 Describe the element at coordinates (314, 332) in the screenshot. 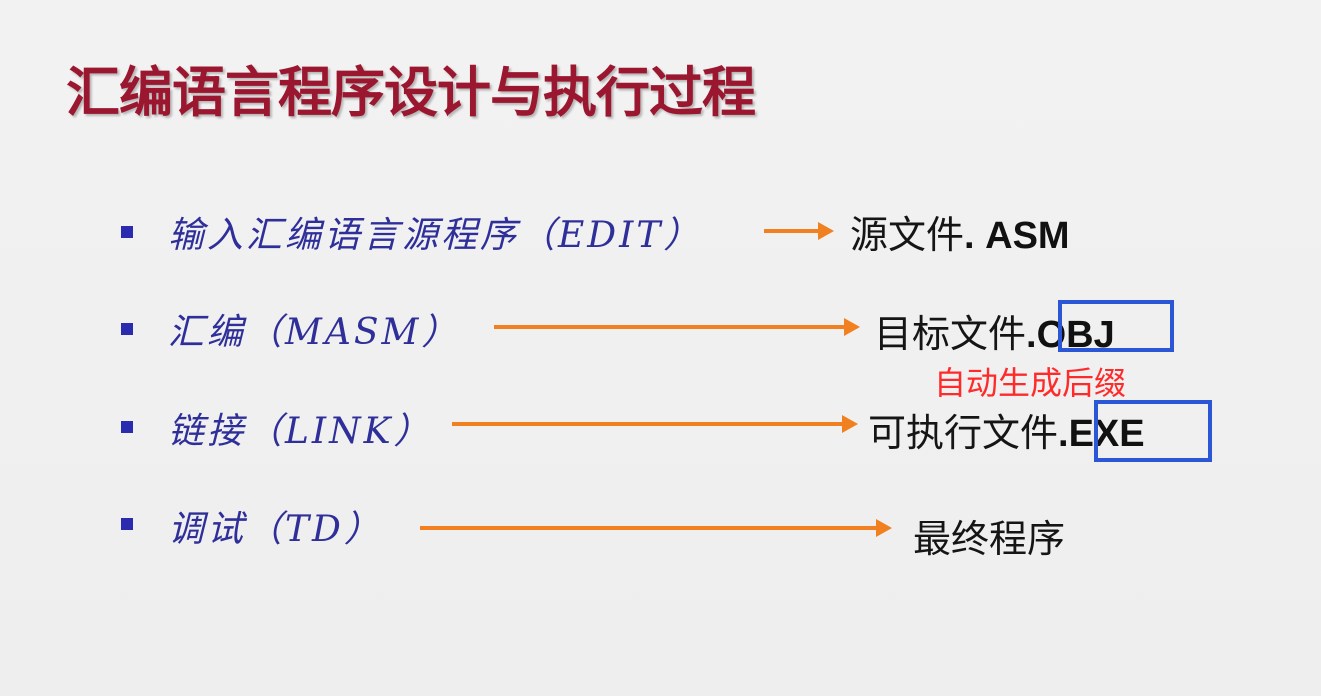

I see `step-label-masm: 汇编（MASM）` at that location.